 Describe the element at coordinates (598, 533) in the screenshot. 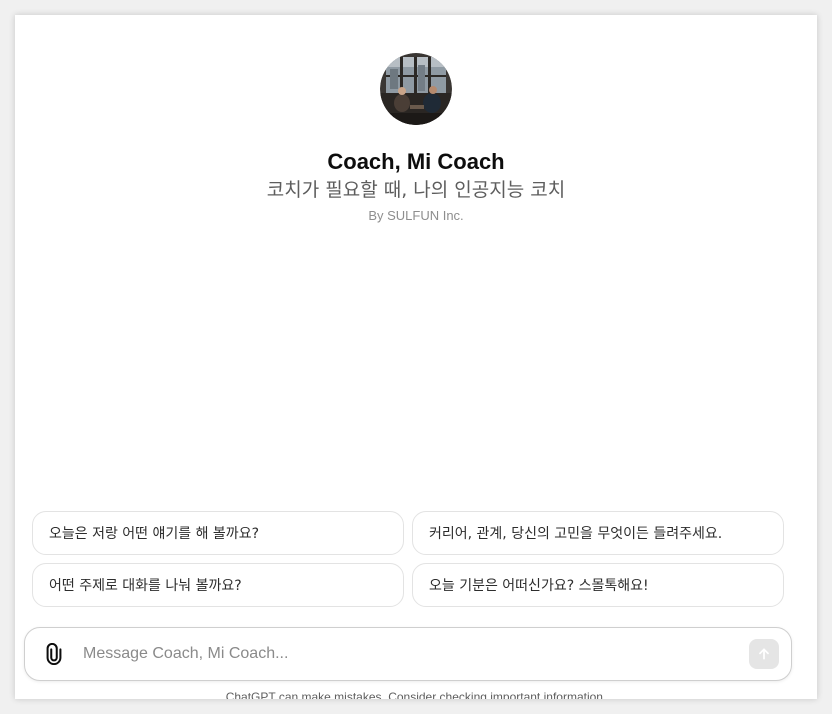

I see `starter-button: 커리어, 관계, 당신의 고민을 무엇이든 들려주세요.` at that location.